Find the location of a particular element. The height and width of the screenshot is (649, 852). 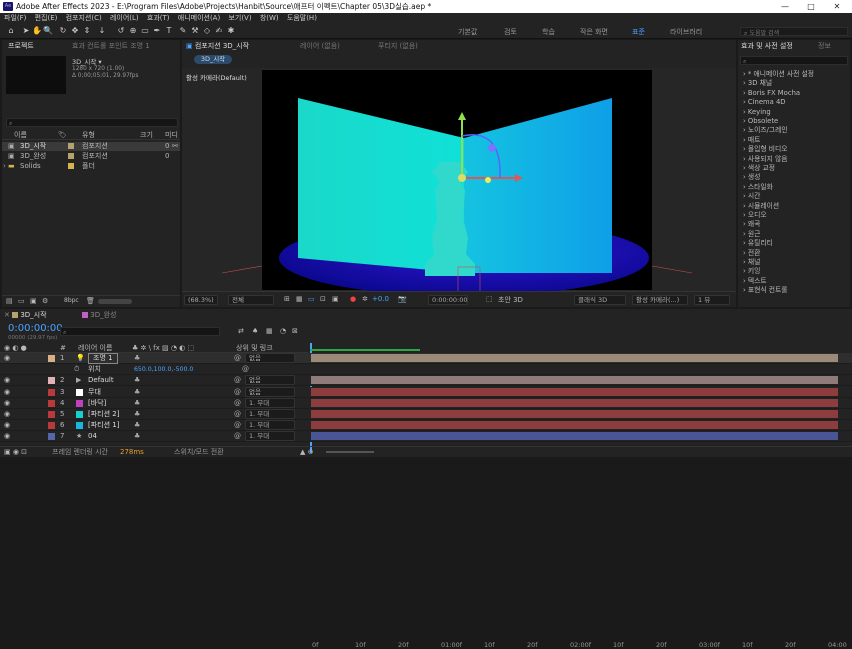

anchor-tool-icon: ⊕ is located at coordinates (133, 31).